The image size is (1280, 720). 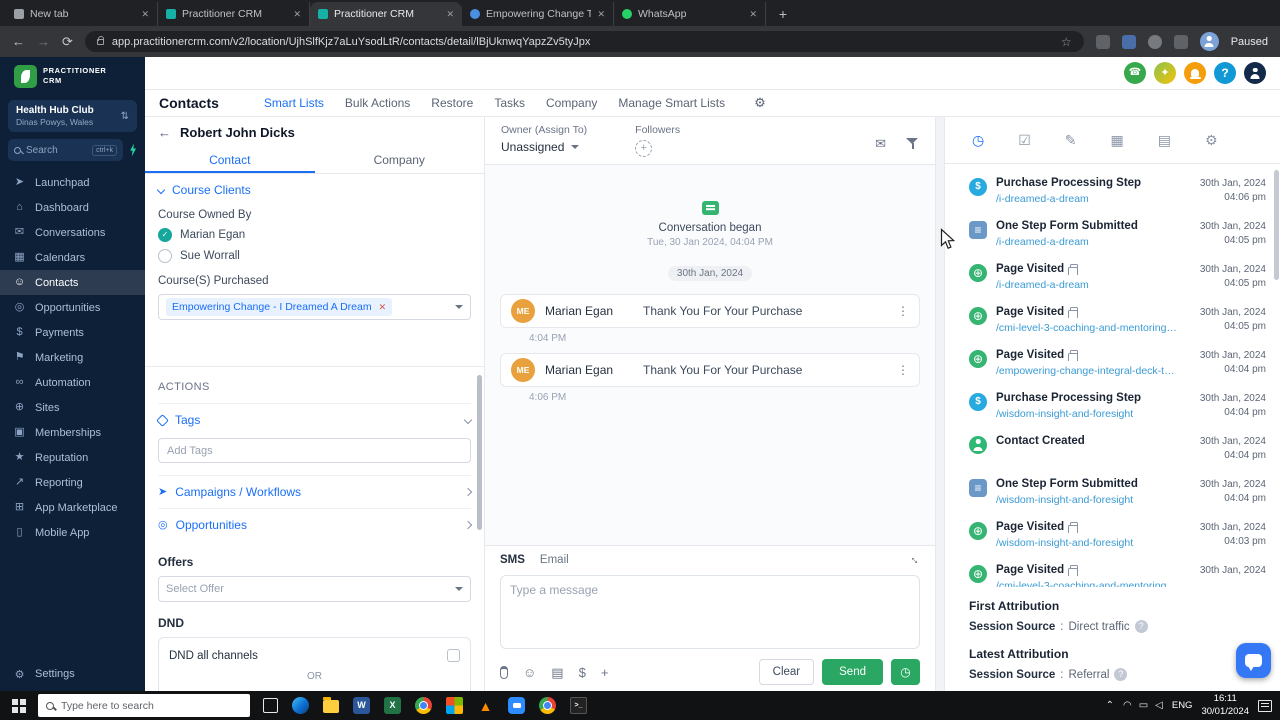 What do you see at coordinates (100, 40) in the screenshot?
I see `site-info-lock-icon` at bounding box center [100, 40].